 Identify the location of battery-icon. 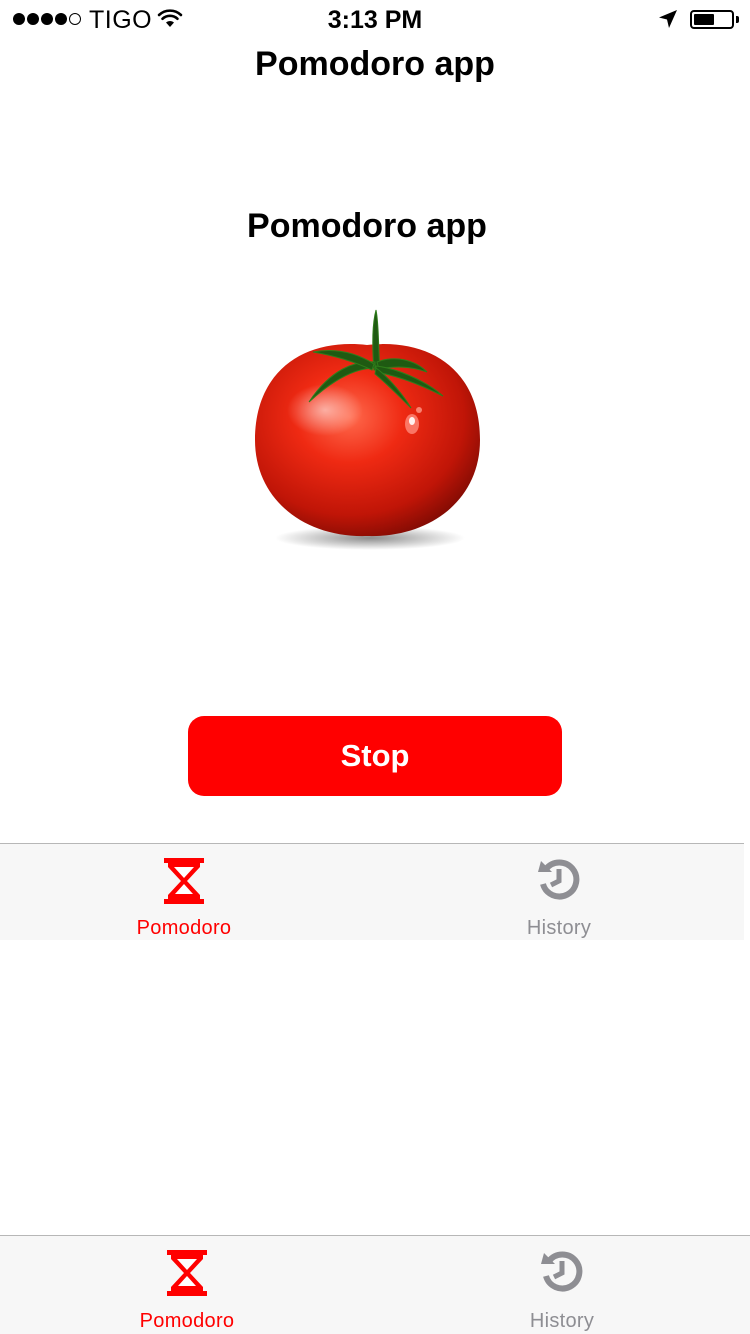
(712, 19).